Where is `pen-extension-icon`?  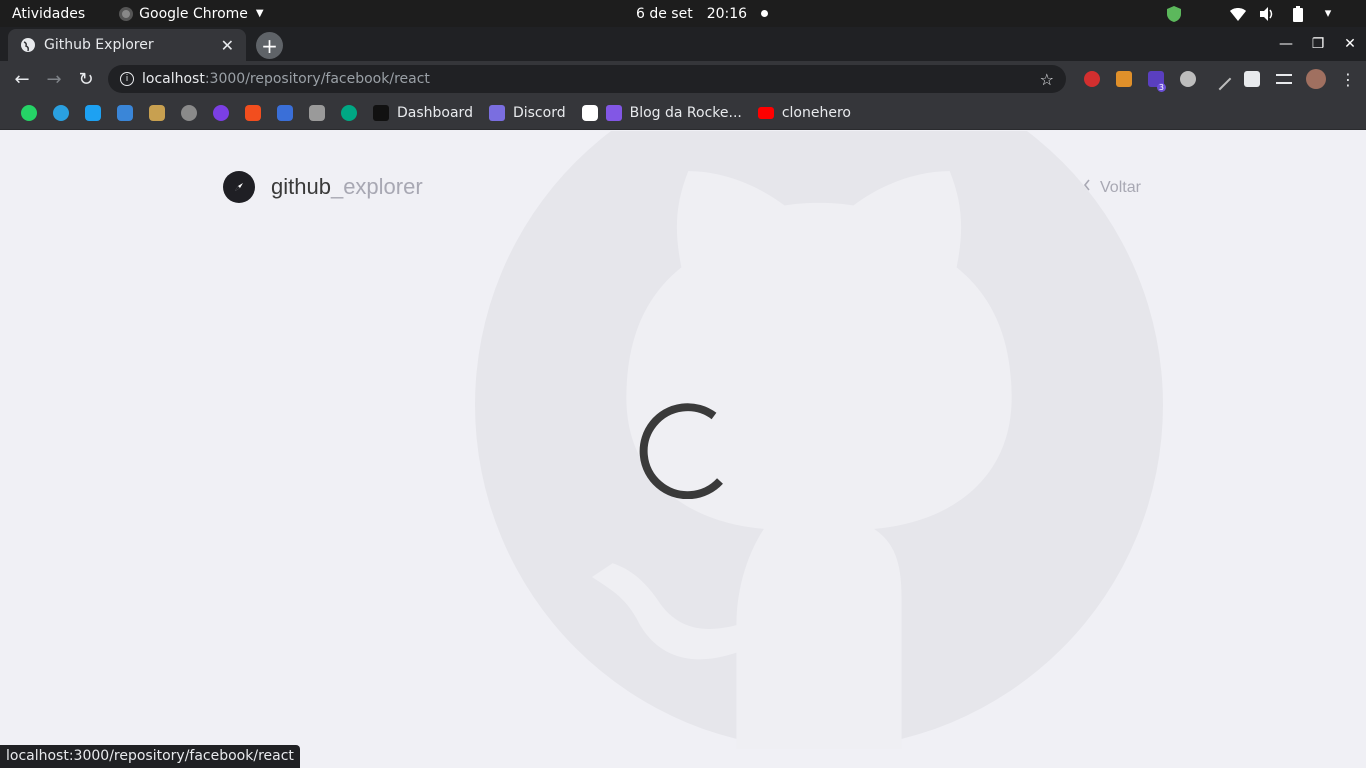 pen-extension-icon is located at coordinates (1220, 79).